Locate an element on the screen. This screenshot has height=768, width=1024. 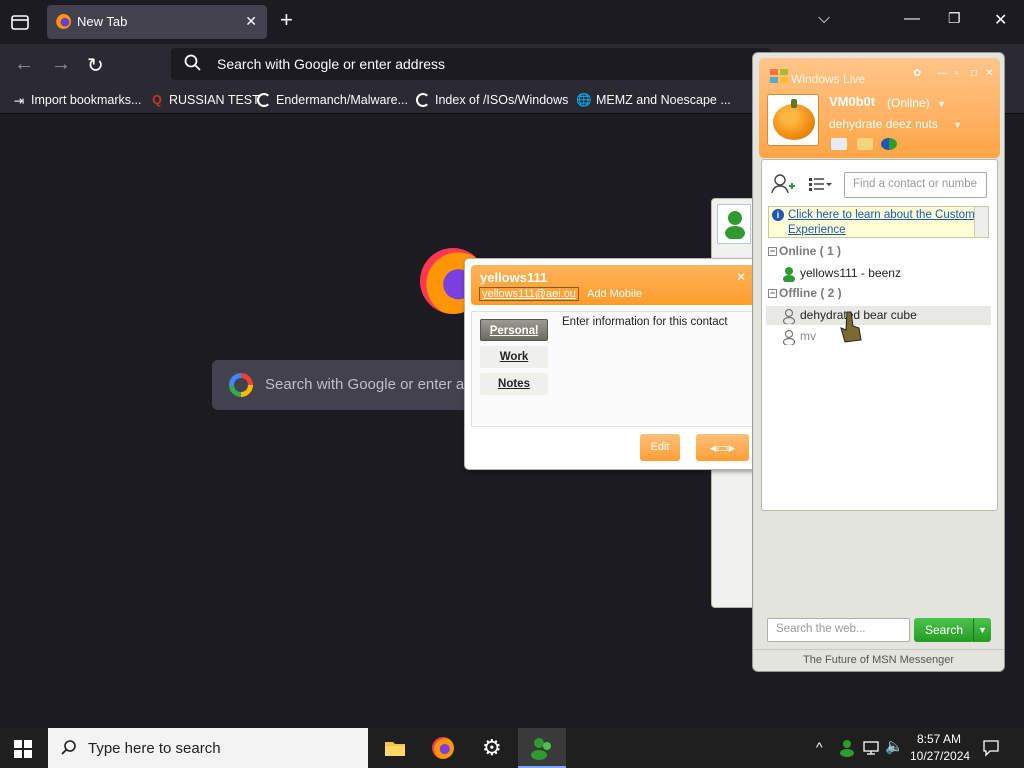
contact-item-offline: mv is located at coordinates (878, 336).